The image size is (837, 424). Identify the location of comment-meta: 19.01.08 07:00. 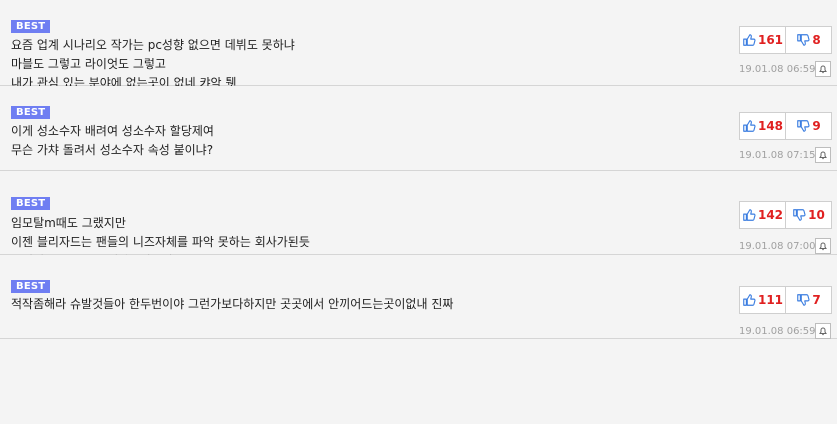
(785, 246).